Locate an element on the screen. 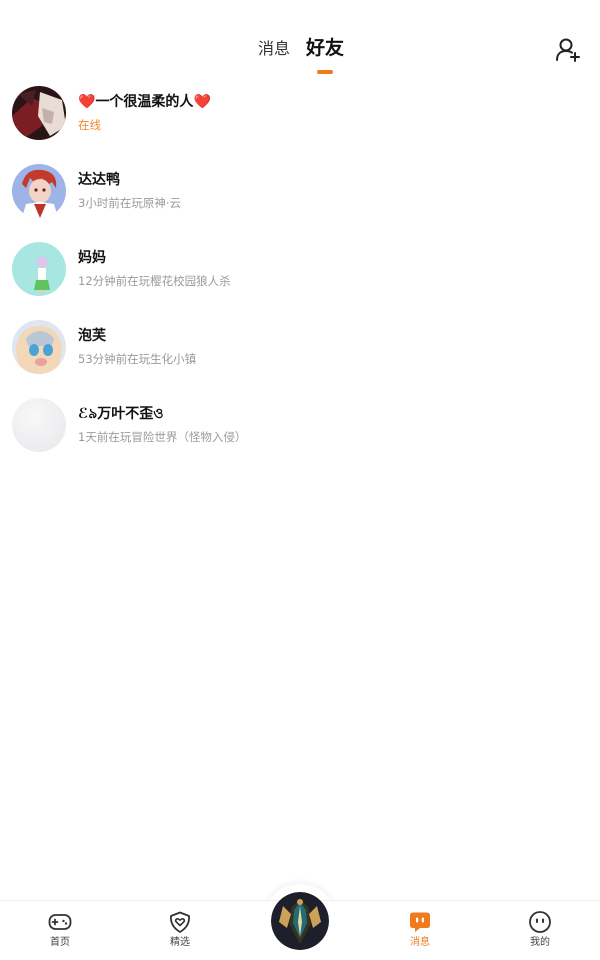 Image resolution: width=600 pixels, height=960 pixels. top-header: 消息 好友 is located at coordinates (300, 40).